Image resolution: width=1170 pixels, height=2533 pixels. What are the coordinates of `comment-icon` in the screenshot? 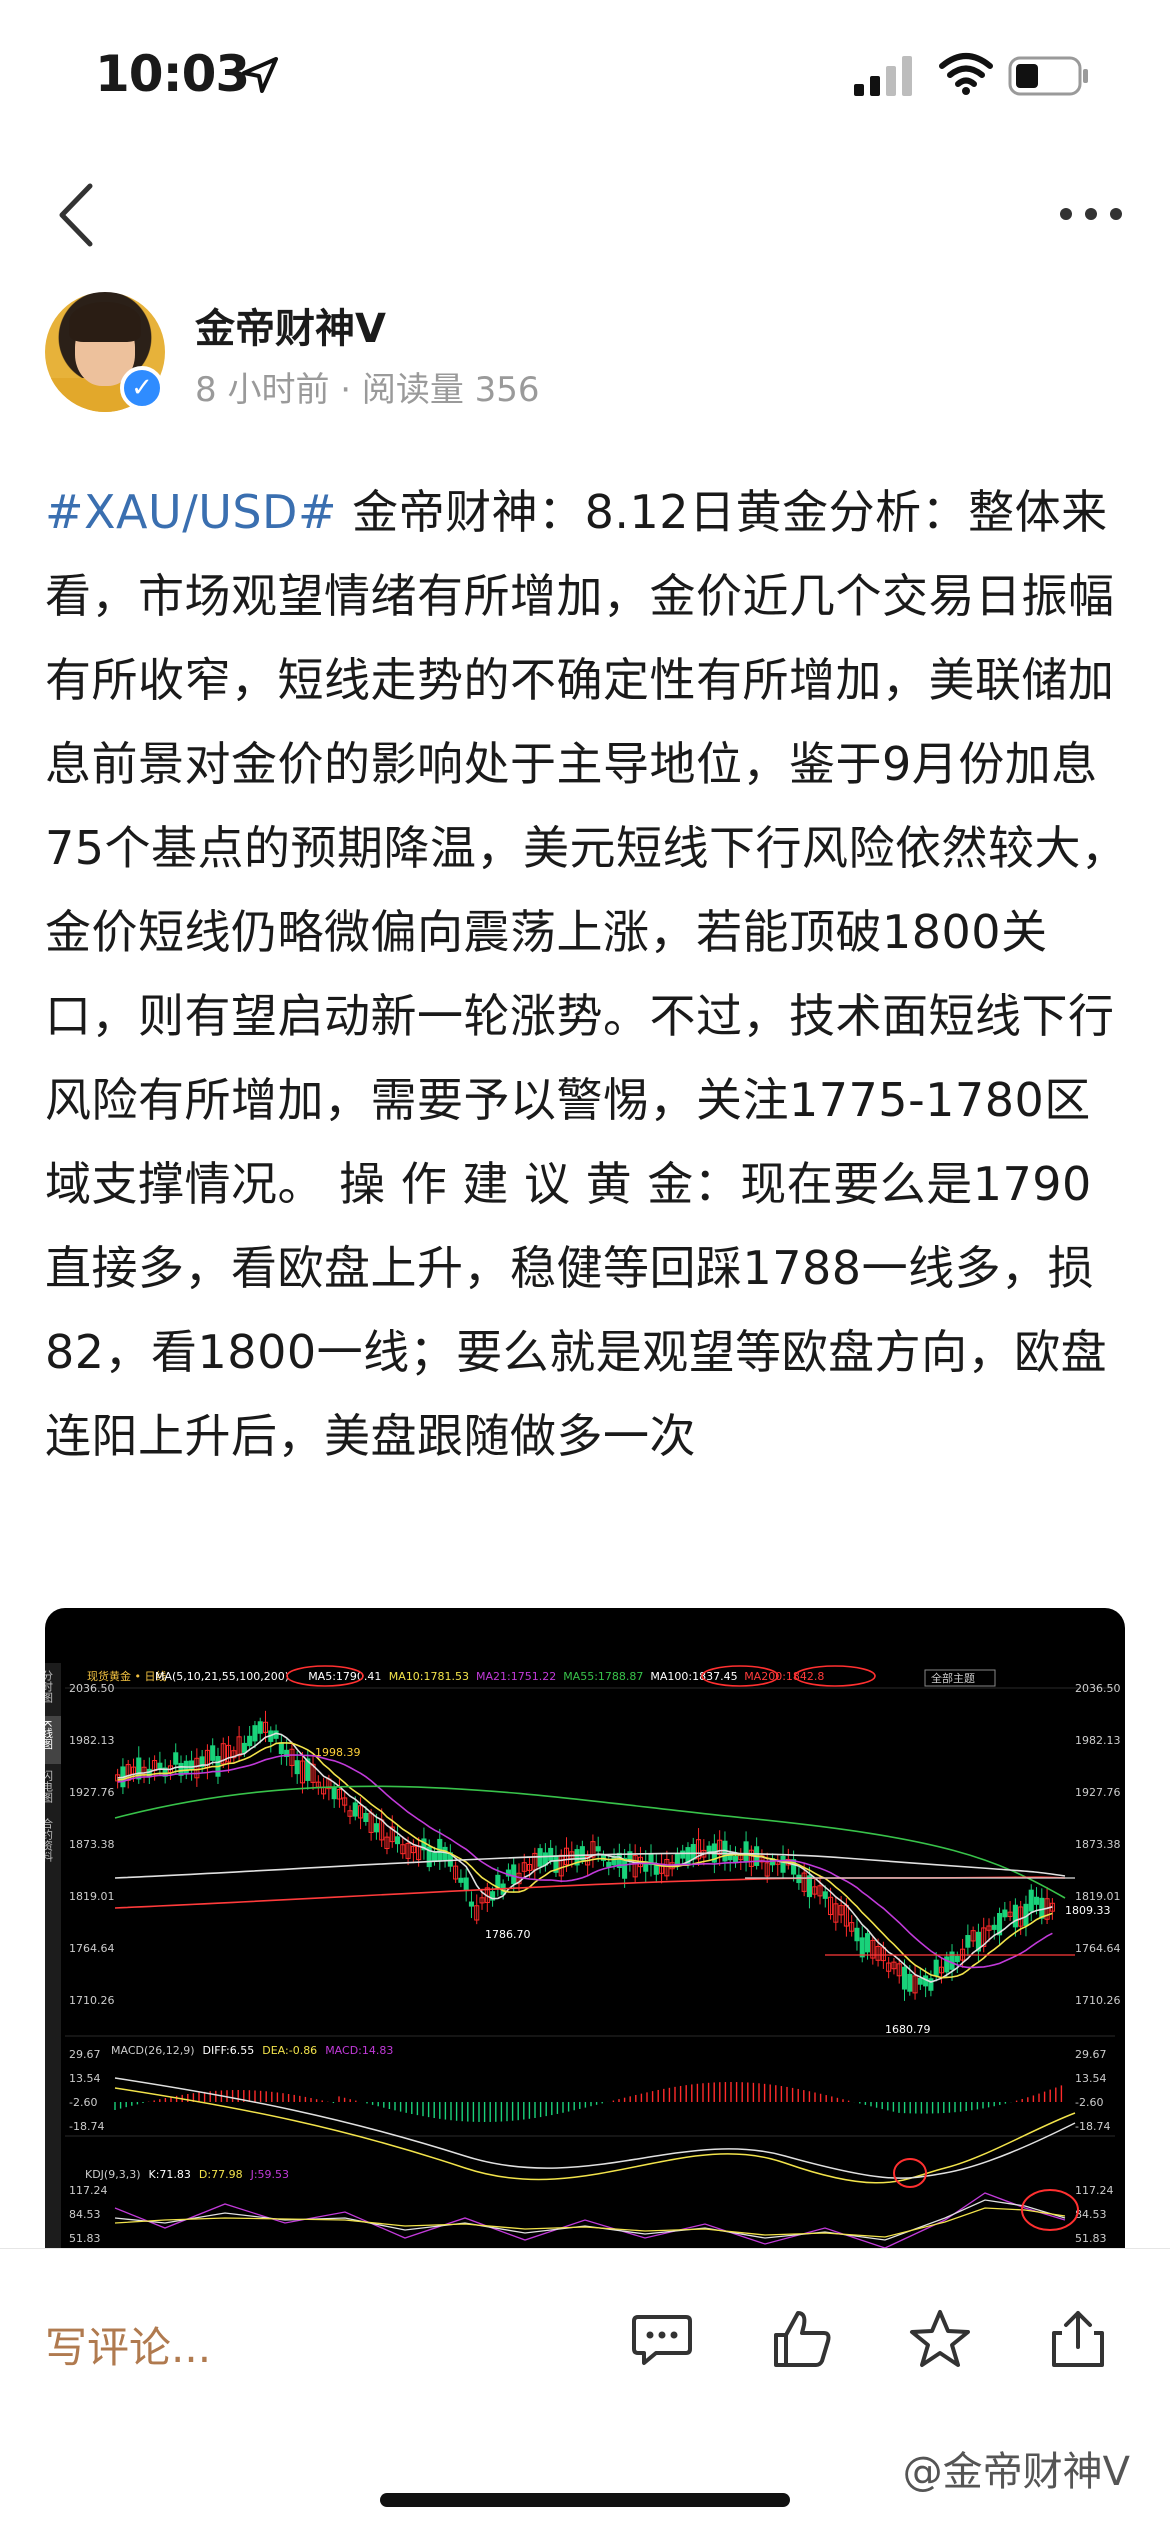 It's located at (662, 2339).